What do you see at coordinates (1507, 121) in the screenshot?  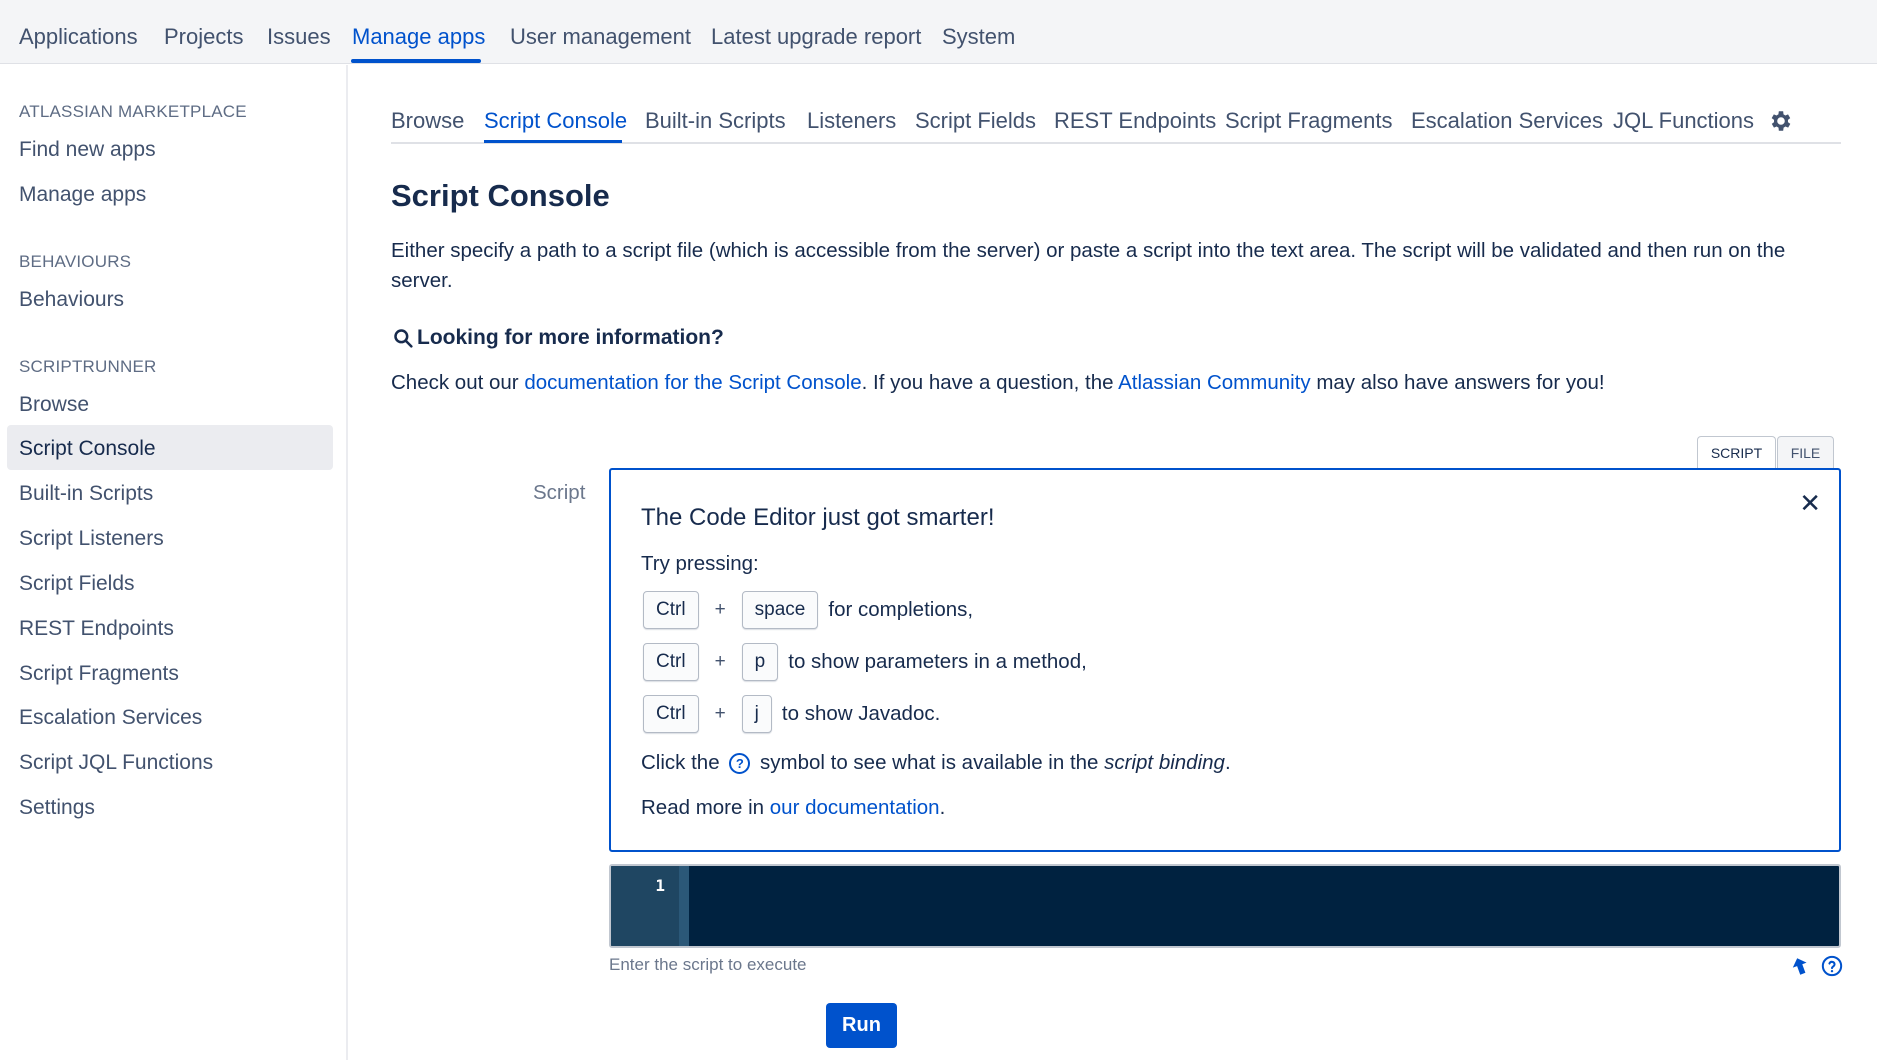 I see `tab-escalation-services: Escalation Services` at bounding box center [1507, 121].